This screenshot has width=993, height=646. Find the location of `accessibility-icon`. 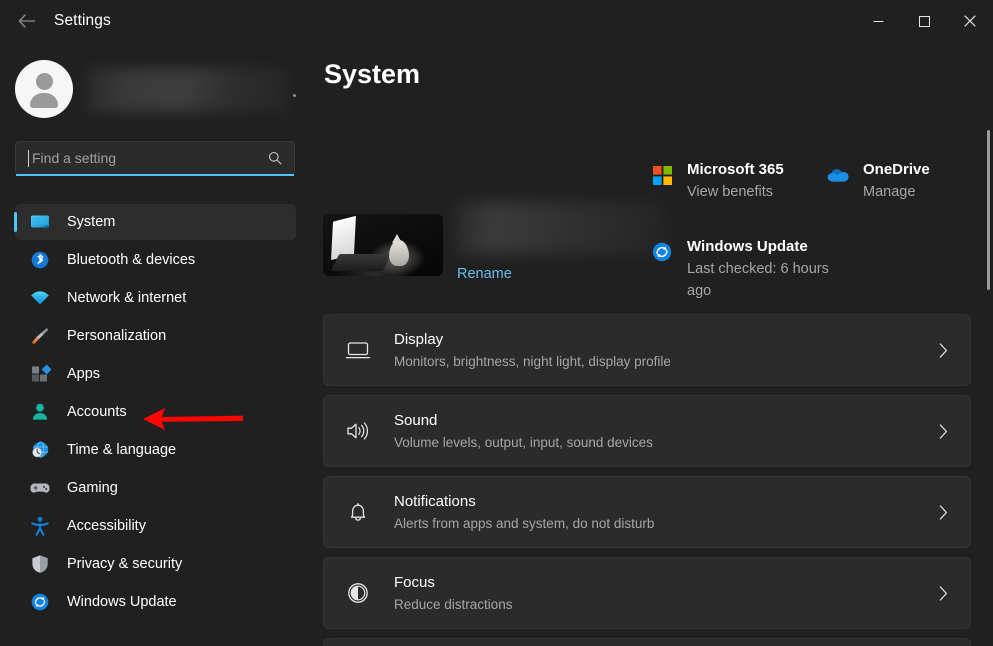

accessibility-icon is located at coordinates (40, 526).